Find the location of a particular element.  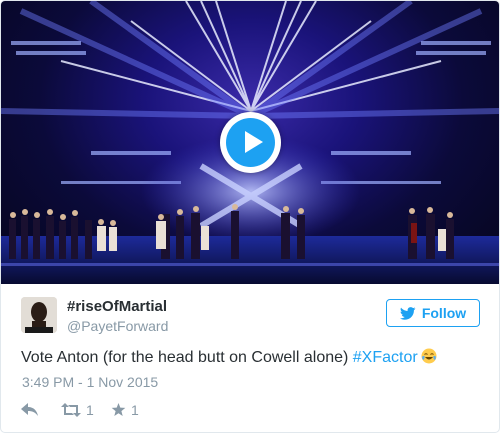

screen-name: @PayetForward is located at coordinates (117, 326).